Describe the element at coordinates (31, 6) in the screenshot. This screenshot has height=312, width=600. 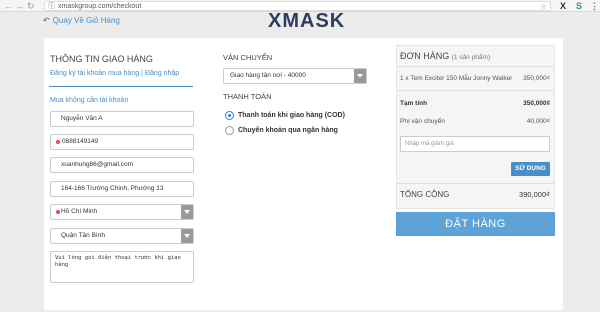
I see `reload-icon: ↻` at that location.